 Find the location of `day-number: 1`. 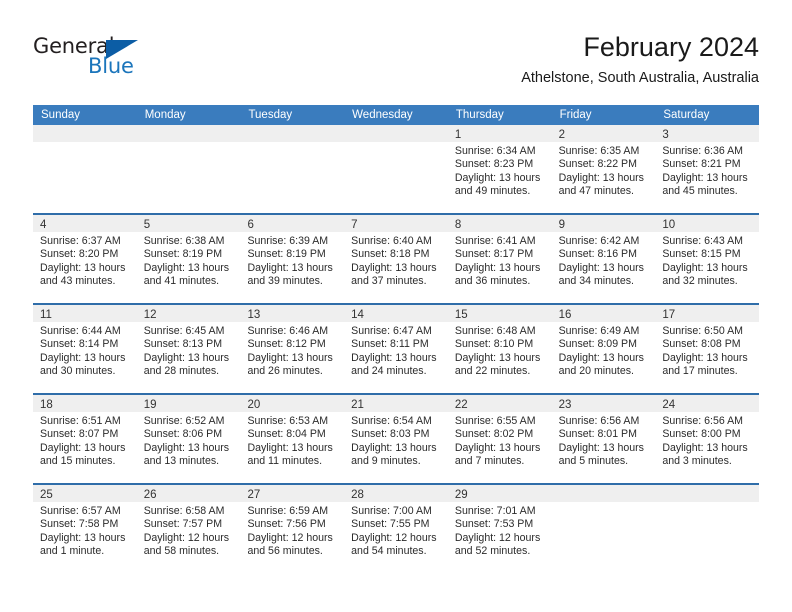

day-number: 1 is located at coordinates (458, 135).